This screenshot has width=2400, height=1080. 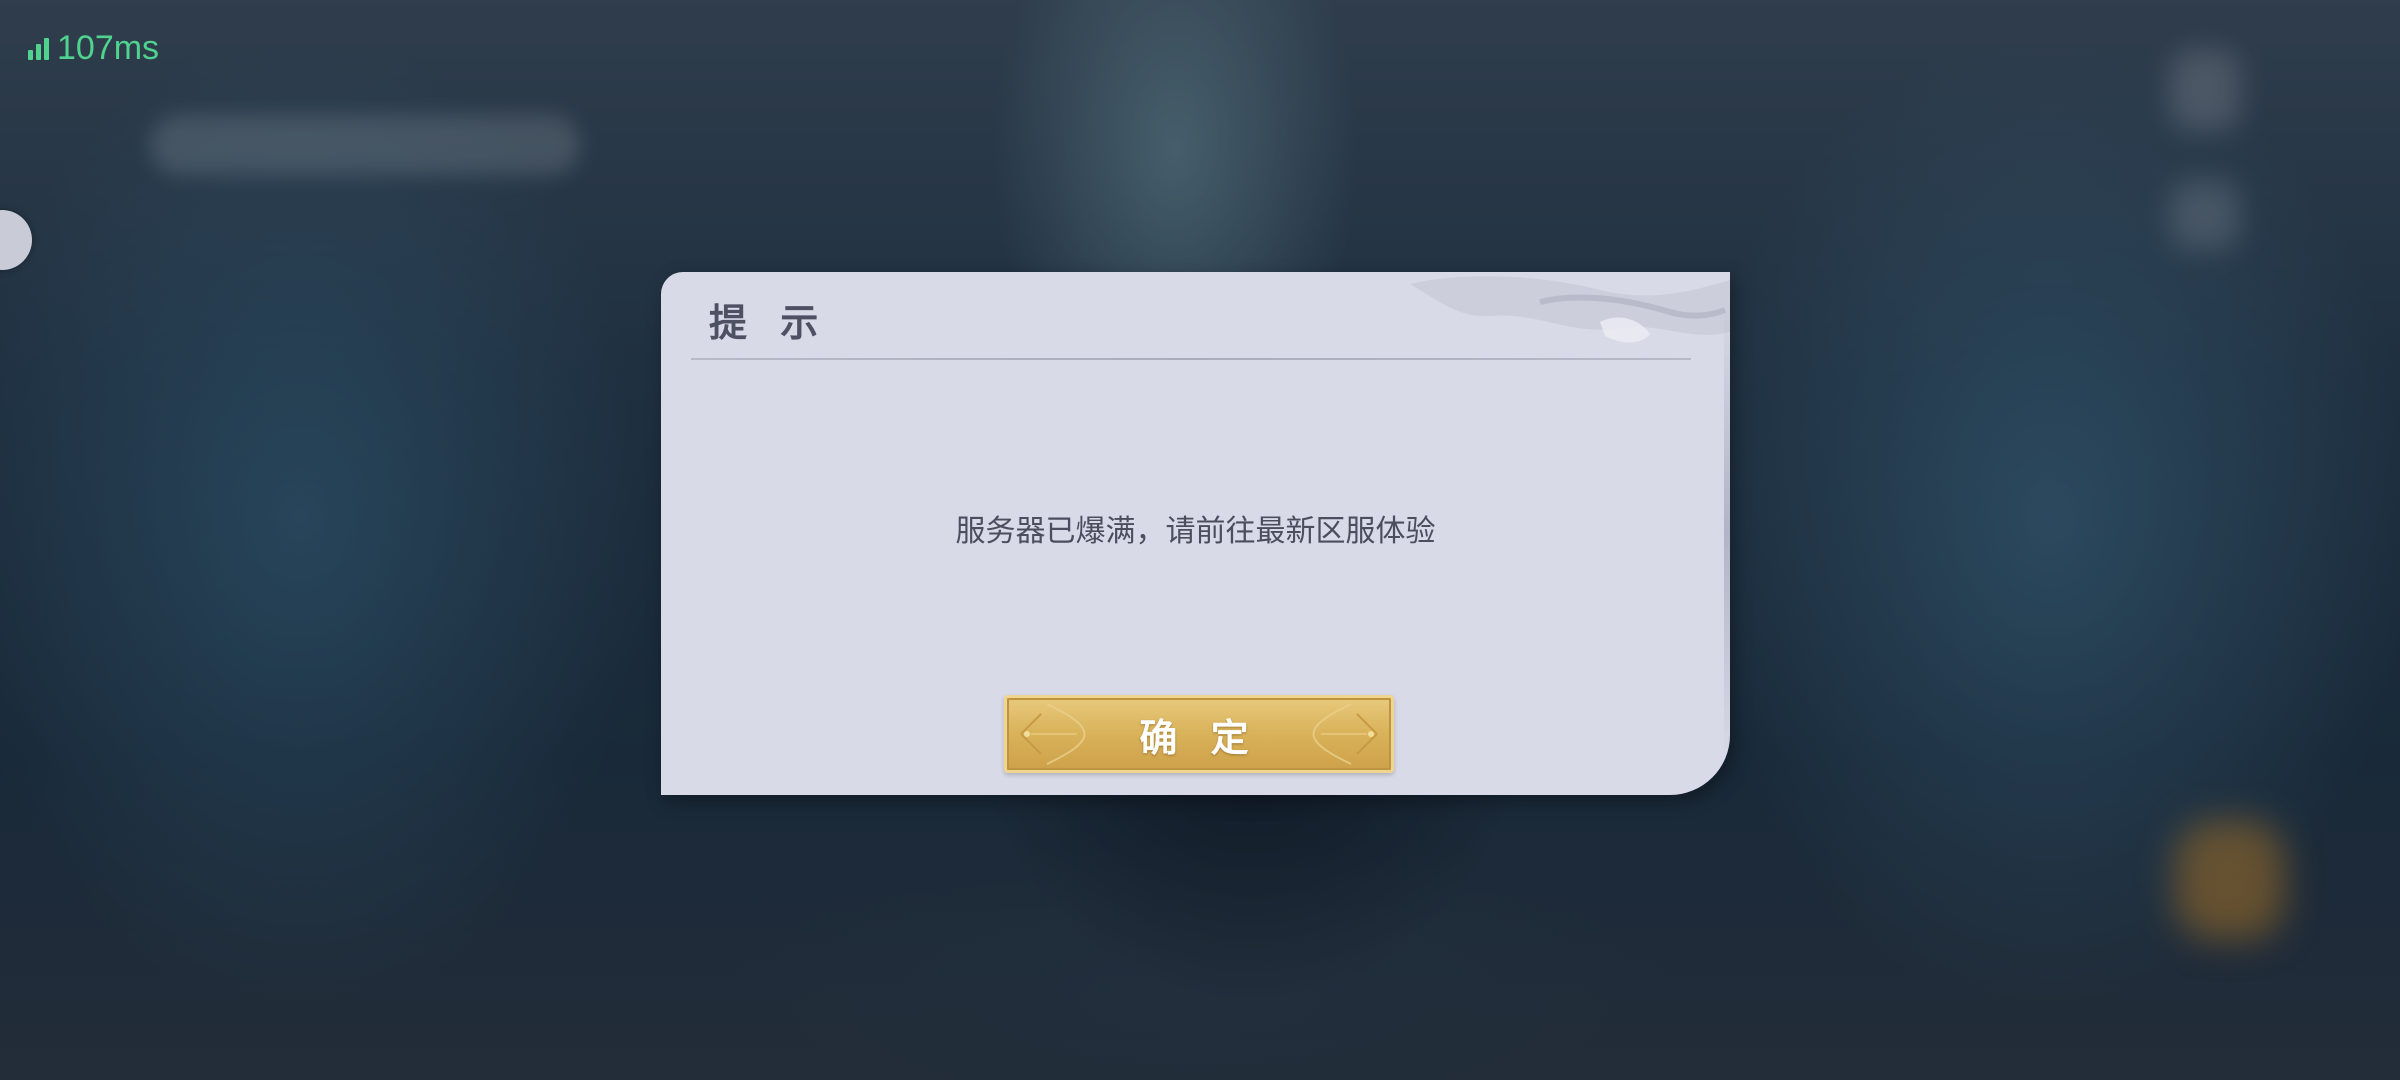 I want to click on dialog-divider, so click(x=1191, y=359).